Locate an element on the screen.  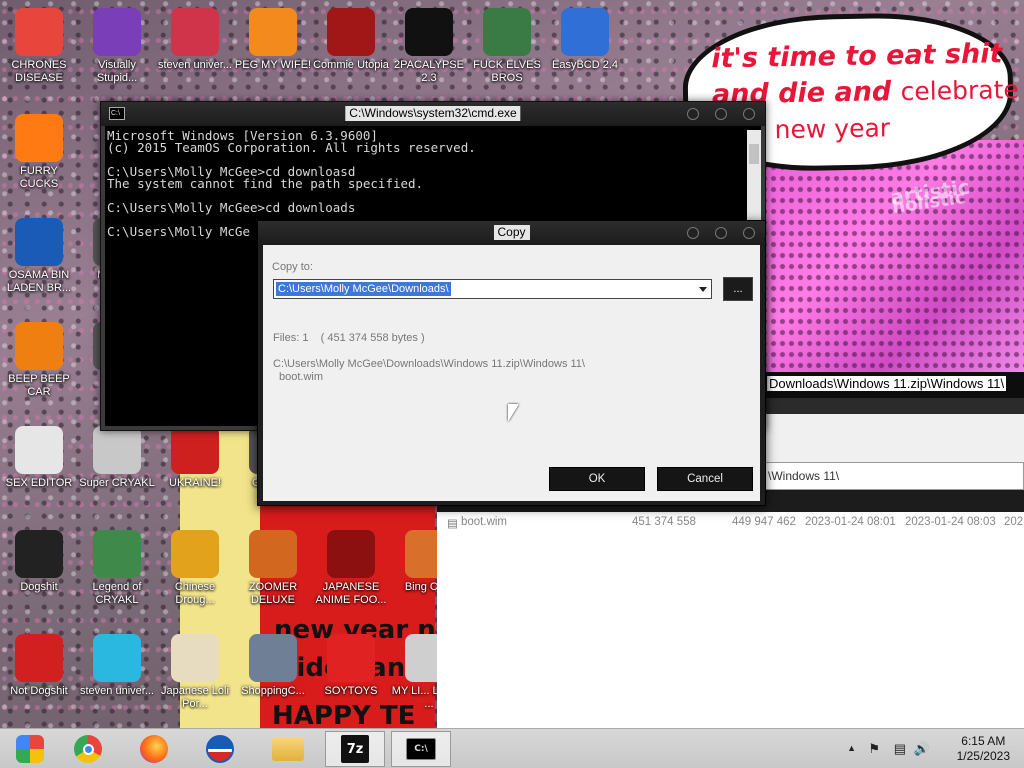
desktop-icon: Commie Utopia is located at coordinates (351, 40).